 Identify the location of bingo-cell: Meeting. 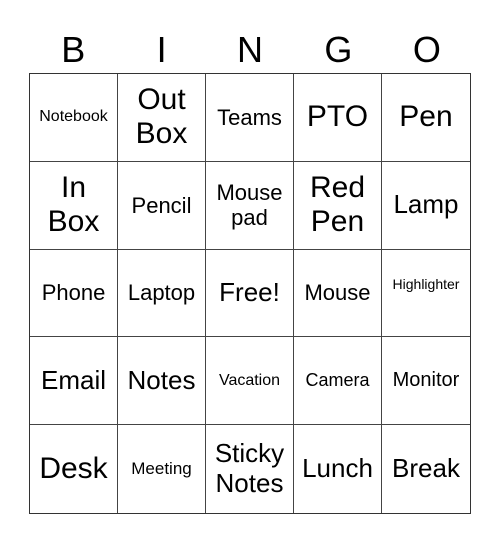
(162, 469).